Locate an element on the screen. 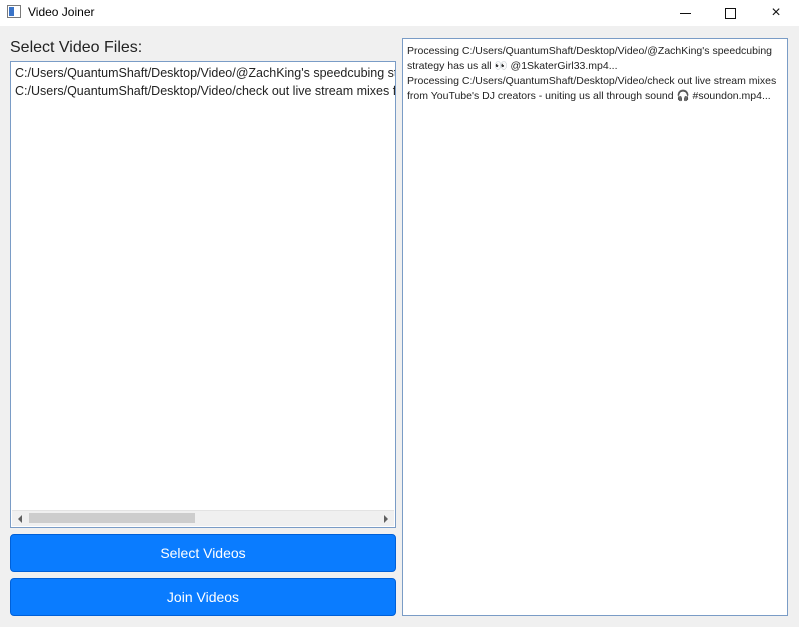  maximize-button is located at coordinates (730, 13).